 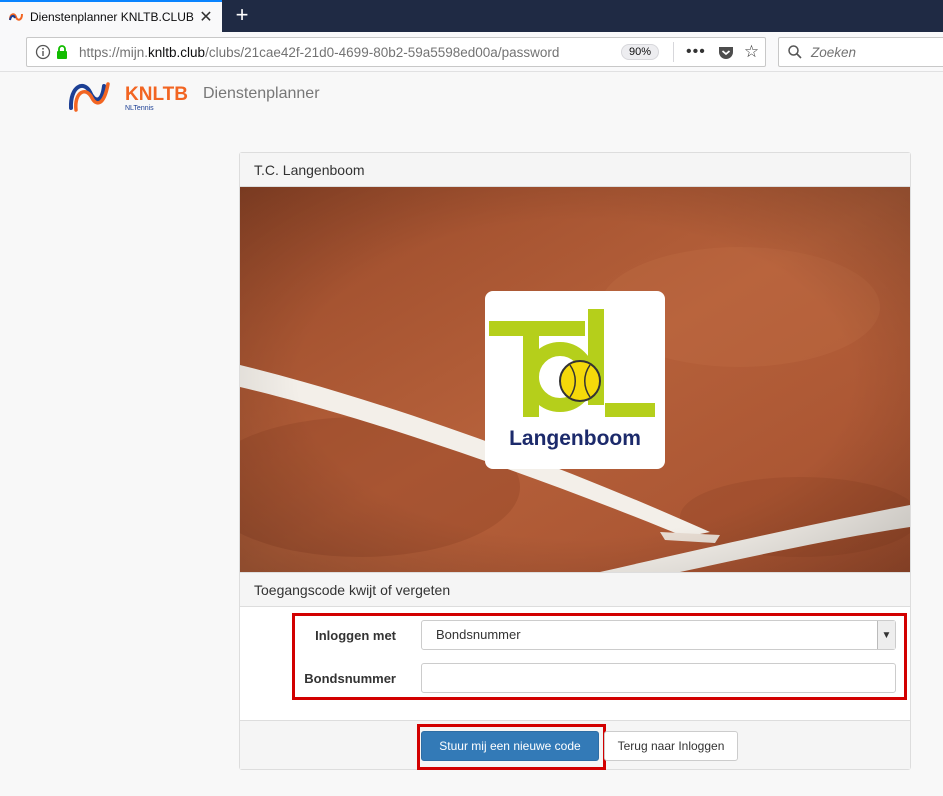 I want to click on browser-tab: Dienstenplanner KNLTB.CLUB ✕, so click(x=111, y=16).